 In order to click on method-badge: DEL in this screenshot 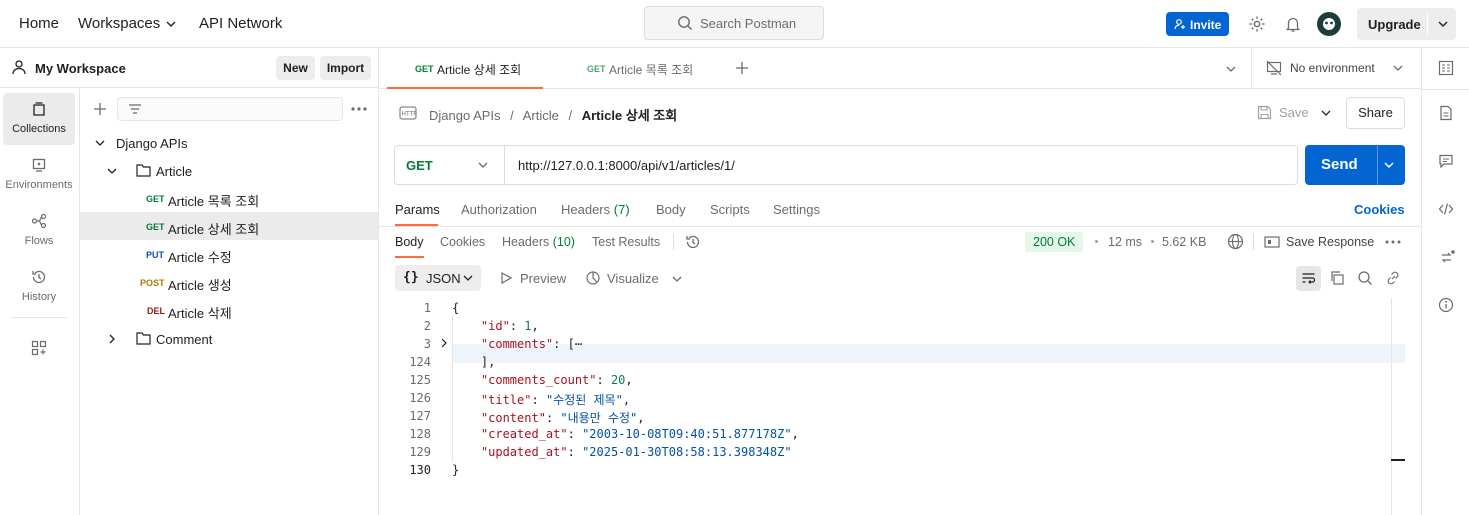, I will do `click(156, 311)`.